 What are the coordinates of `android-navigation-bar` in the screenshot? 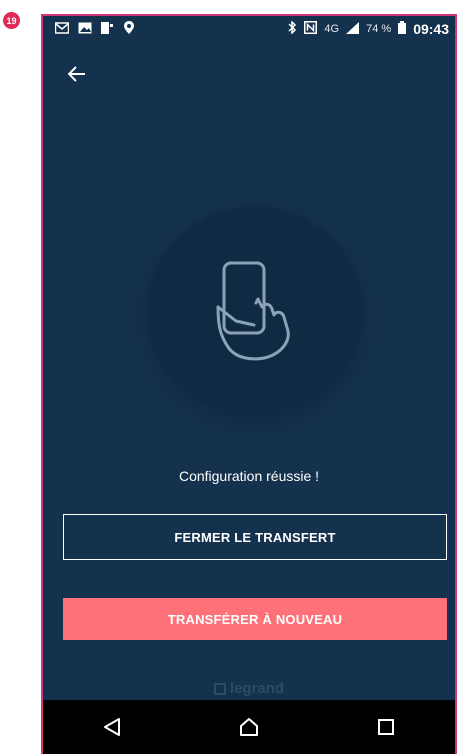 It's located at (249, 727).